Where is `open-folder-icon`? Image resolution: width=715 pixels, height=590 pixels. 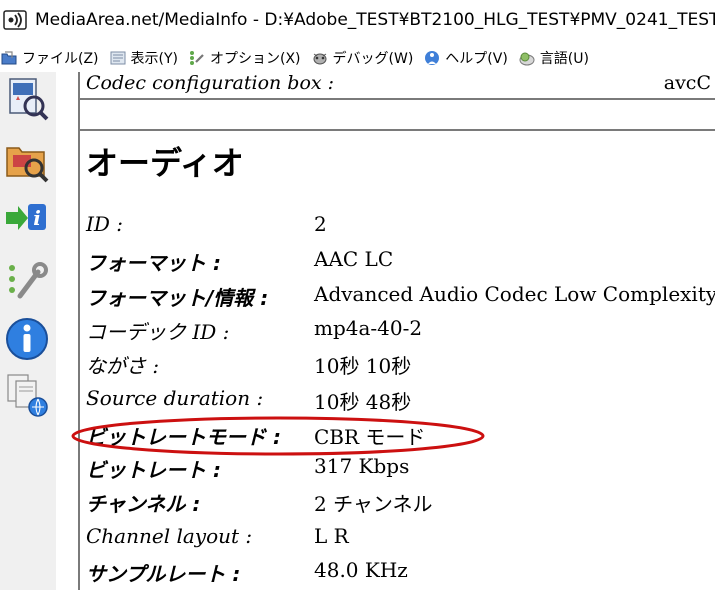 open-folder-icon is located at coordinates (27, 161).